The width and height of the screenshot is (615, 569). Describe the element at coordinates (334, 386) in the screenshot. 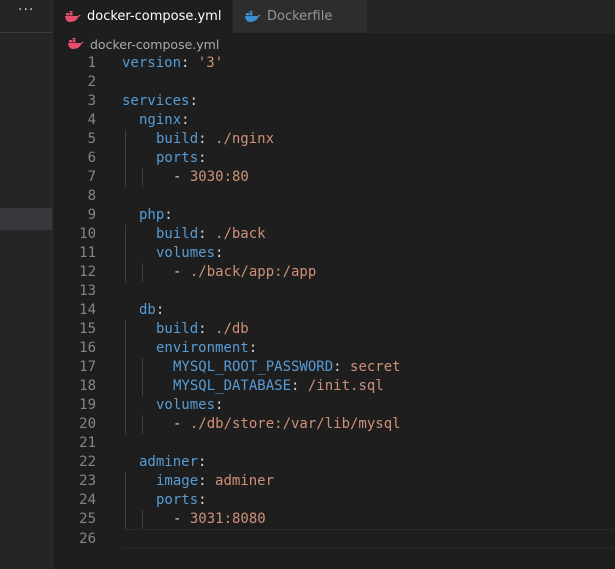

I see `code-line: 18 MYSQL_DATABASE: /init.sql` at that location.